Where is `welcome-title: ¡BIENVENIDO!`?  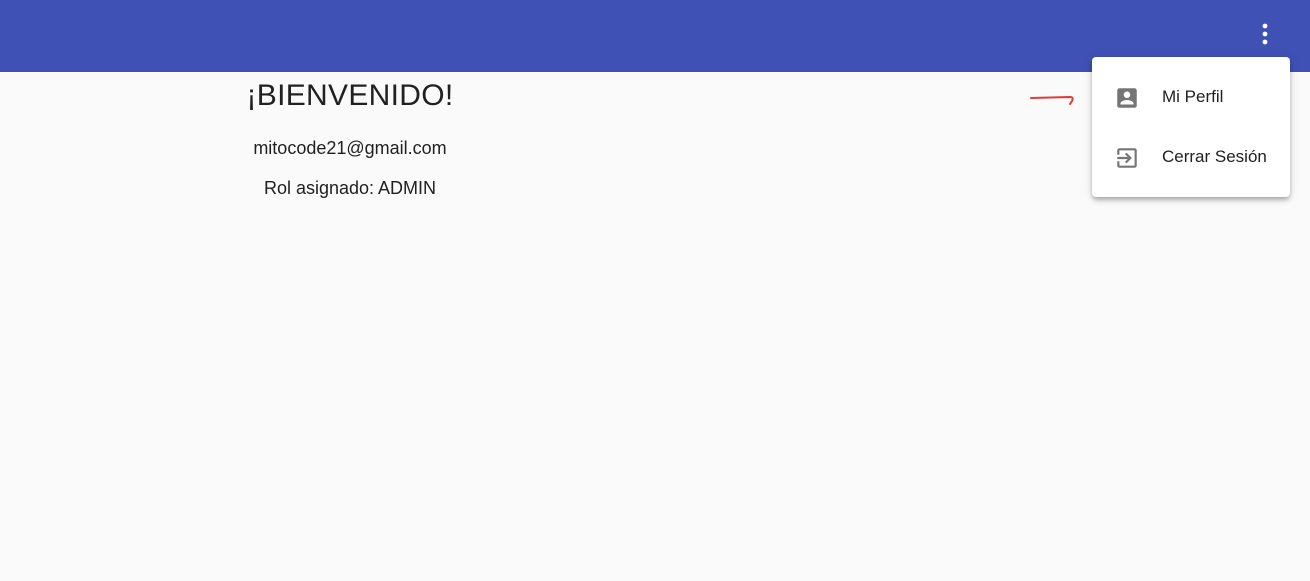 welcome-title: ¡BIENVENIDO! is located at coordinates (350, 95).